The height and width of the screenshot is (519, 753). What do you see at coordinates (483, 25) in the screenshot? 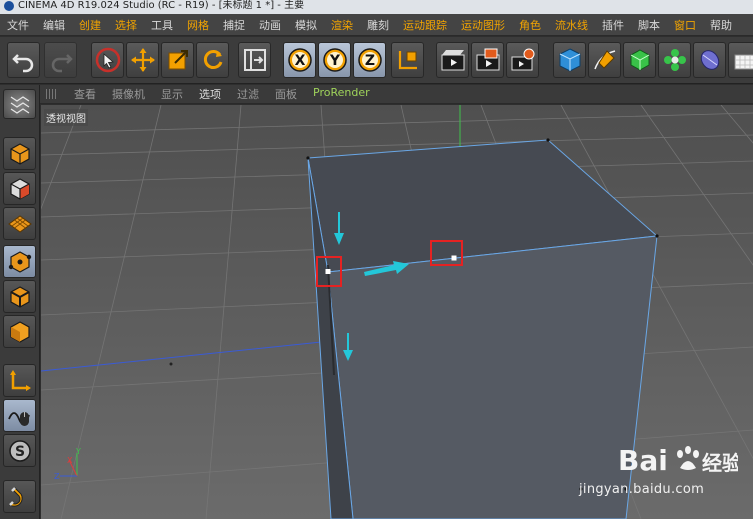
I see `menu-item: 运动图形` at bounding box center [483, 25].